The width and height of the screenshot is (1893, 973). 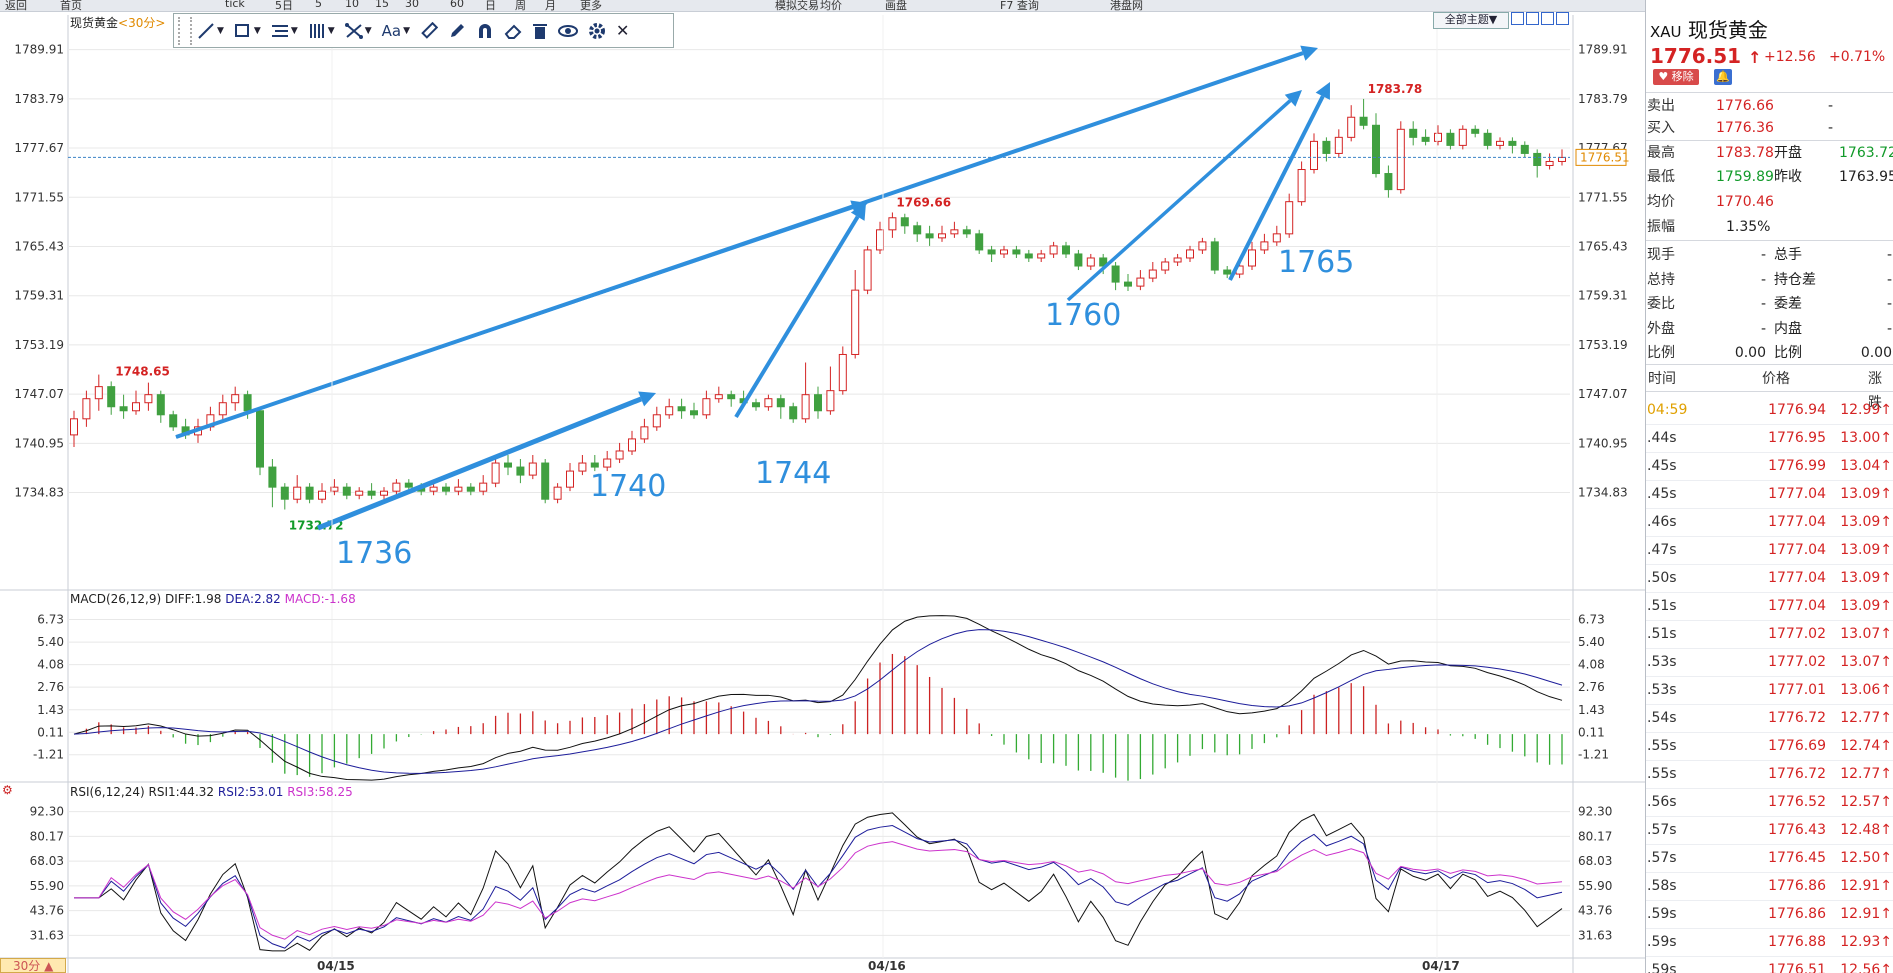 I want to click on tick-change: 12.56↑, so click(x=1866, y=967).